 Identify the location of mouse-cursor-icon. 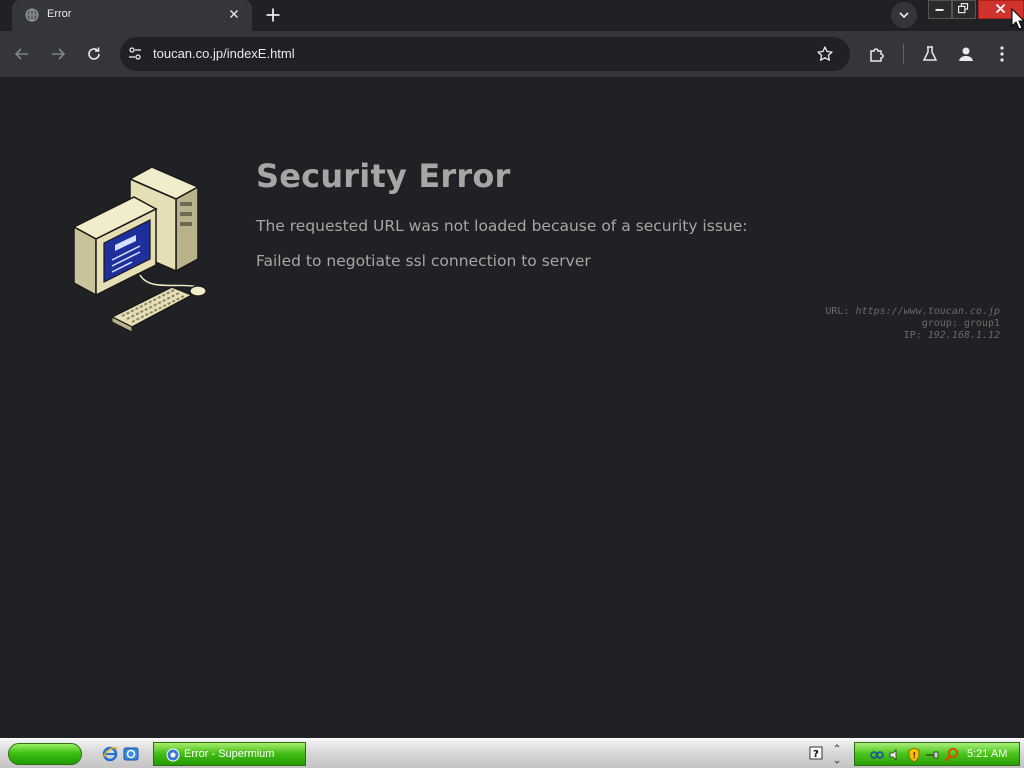
(1017, 19).